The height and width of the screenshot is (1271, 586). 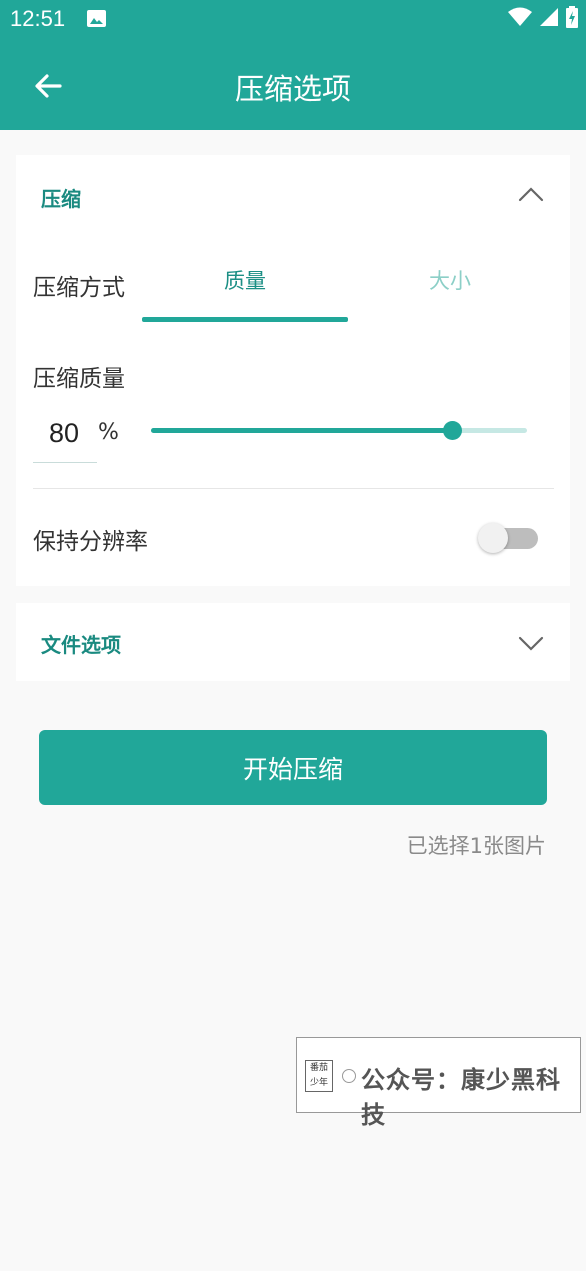 What do you see at coordinates (493, 538) in the screenshot?
I see `switch-thumb` at bounding box center [493, 538].